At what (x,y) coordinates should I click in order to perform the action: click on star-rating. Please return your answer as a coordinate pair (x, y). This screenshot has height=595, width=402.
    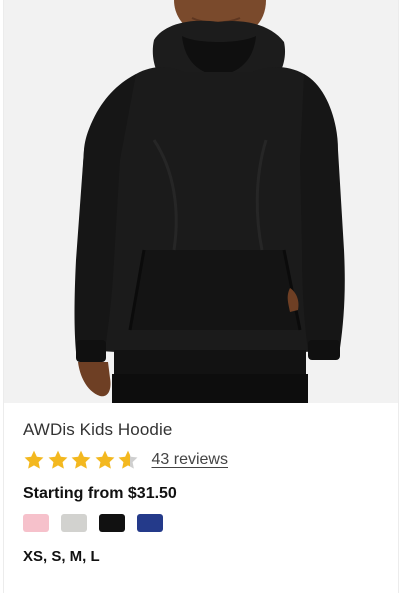
    Looking at the image, I should click on (82, 460).